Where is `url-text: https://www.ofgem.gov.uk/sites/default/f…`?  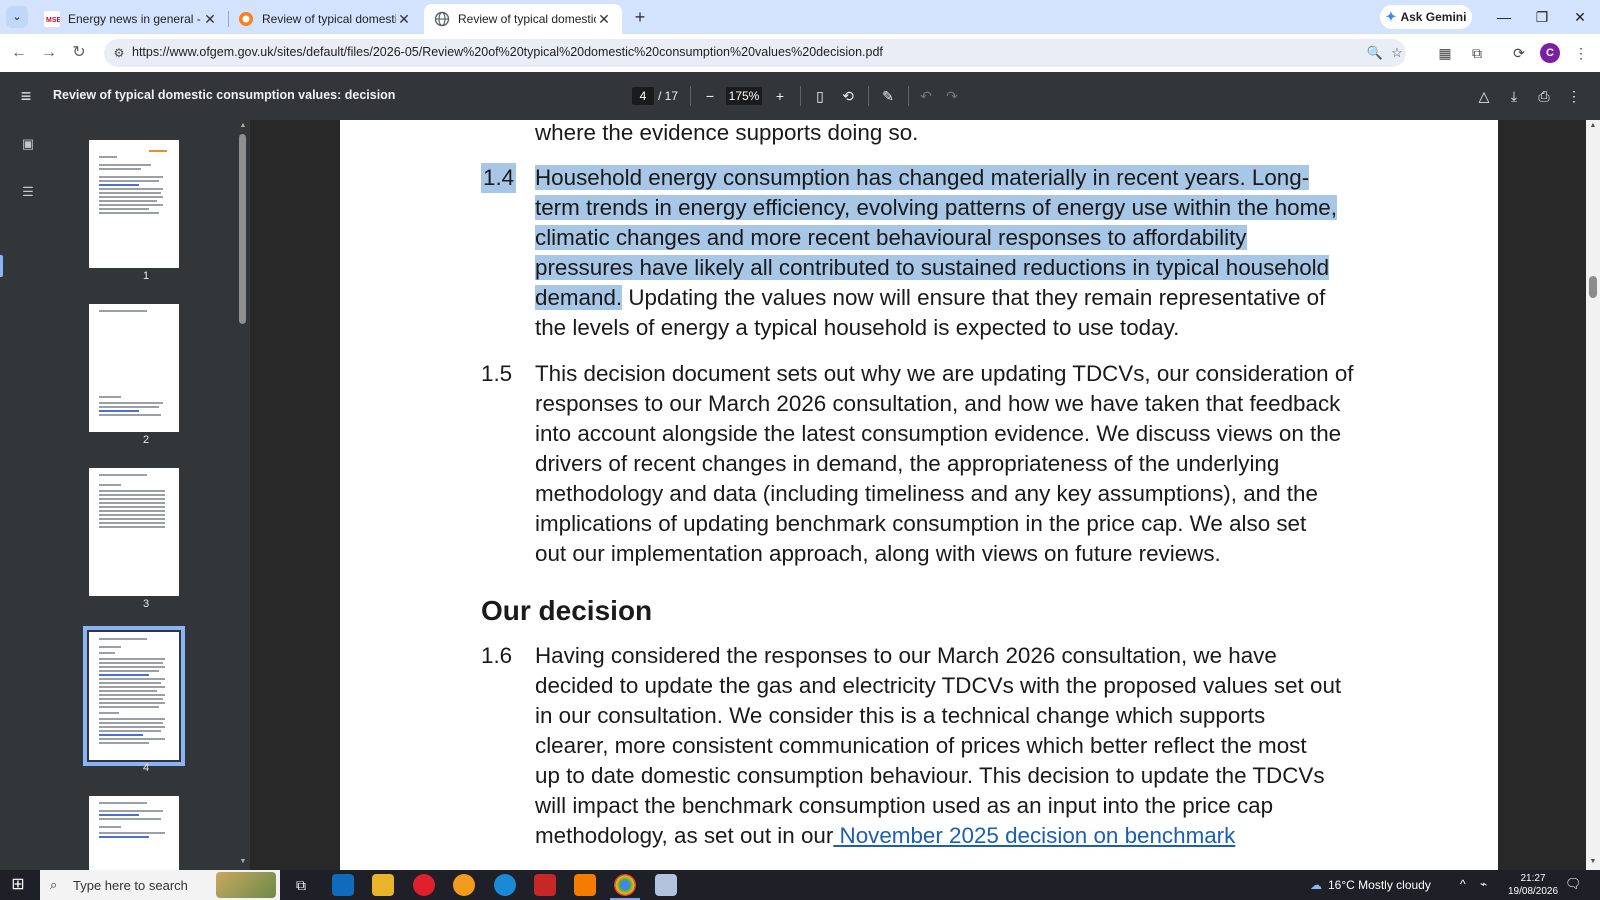
url-text: https://www.ofgem.gov.uk/sites/default/f… is located at coordinates (507, 52).